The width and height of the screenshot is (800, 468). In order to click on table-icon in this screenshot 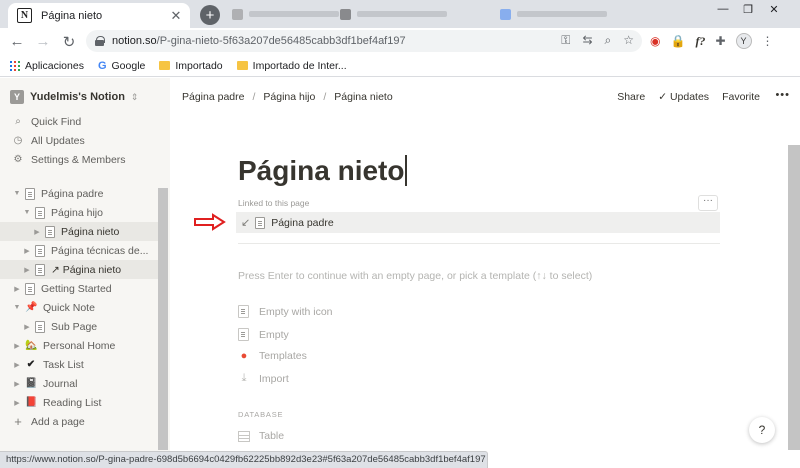, I will do `click(244, 436)`.